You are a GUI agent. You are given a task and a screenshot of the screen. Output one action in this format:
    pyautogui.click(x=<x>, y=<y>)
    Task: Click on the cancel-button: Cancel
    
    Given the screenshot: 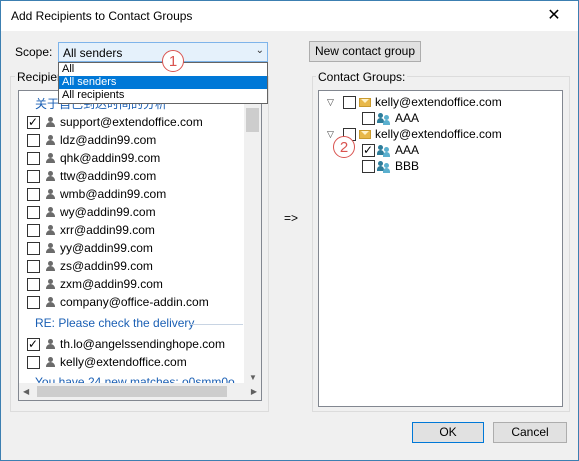 What is the action you would take?
    pyautogui.click(x=530, y=432)
    